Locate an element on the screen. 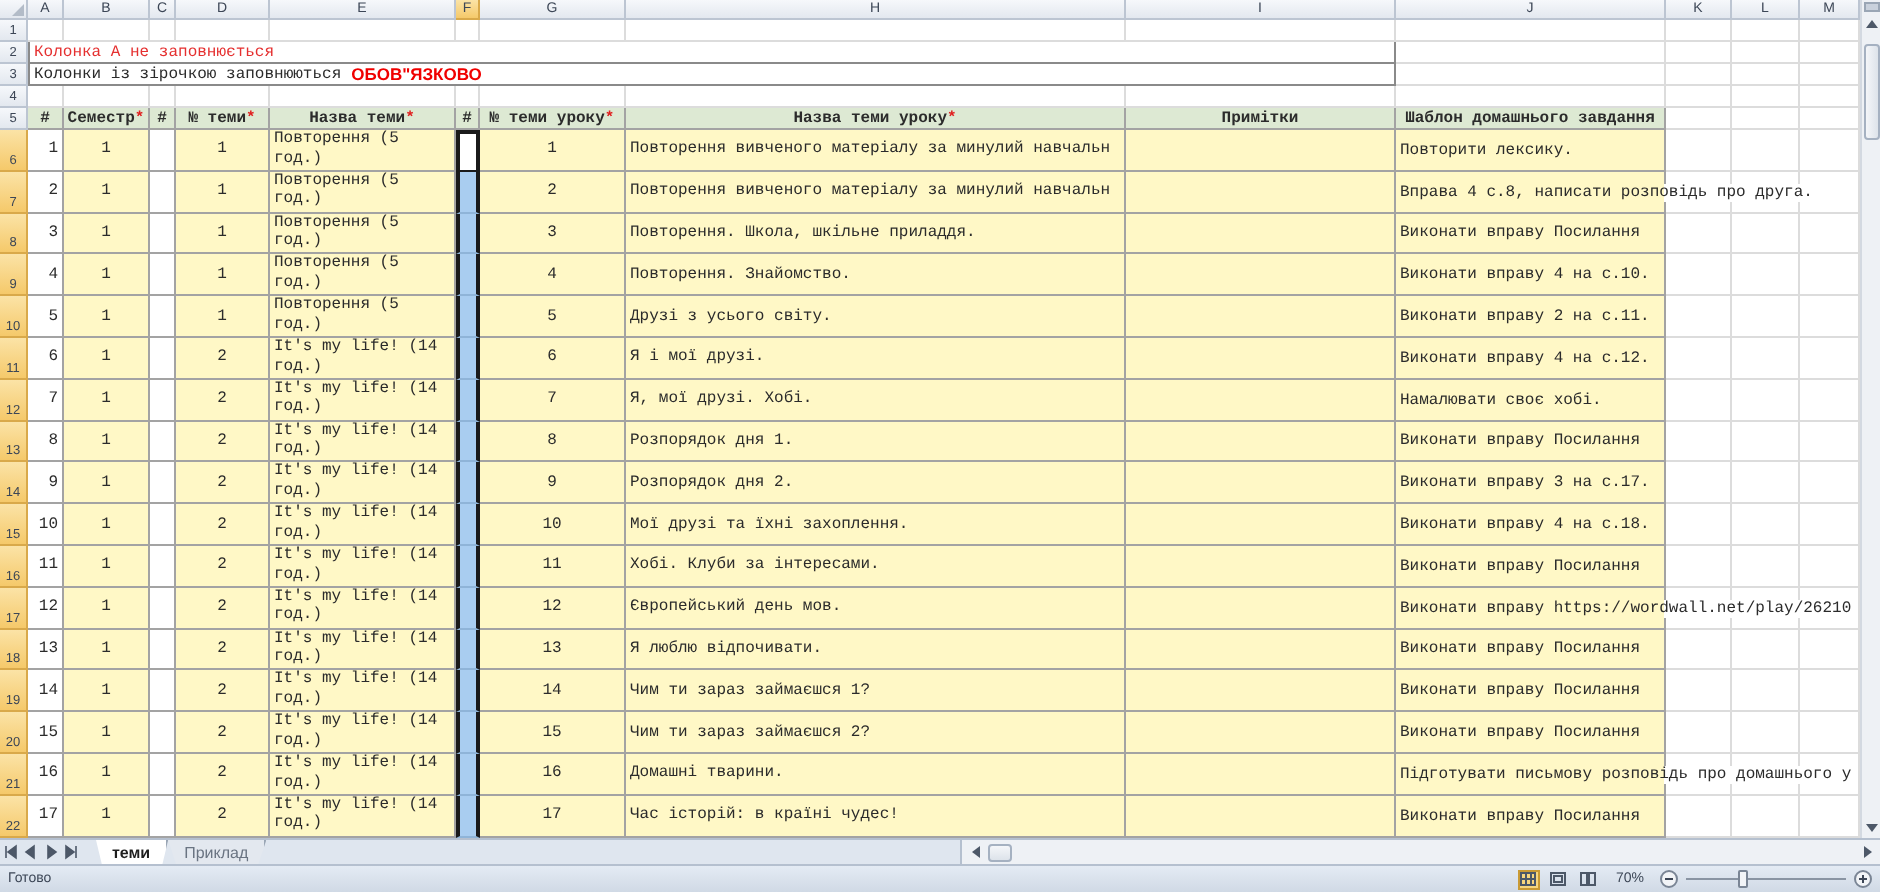 Image resolution: width=1880 pixels, height=892 pixels. scroll-down-icon is located at coordinates (1871, 828).